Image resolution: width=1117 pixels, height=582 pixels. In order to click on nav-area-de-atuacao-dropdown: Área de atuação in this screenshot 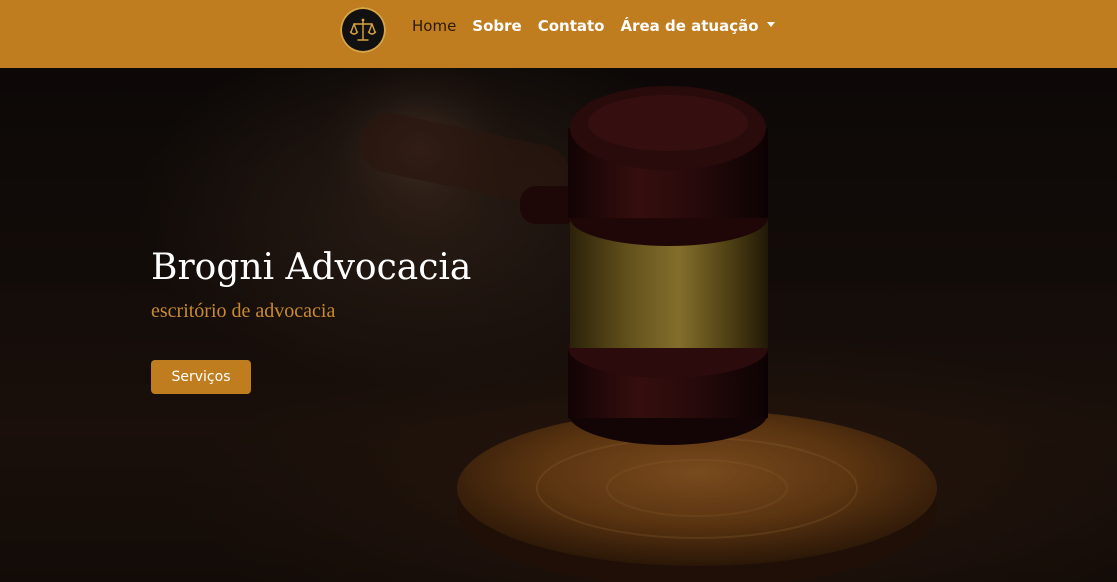, I will do `click(697, 26)`.